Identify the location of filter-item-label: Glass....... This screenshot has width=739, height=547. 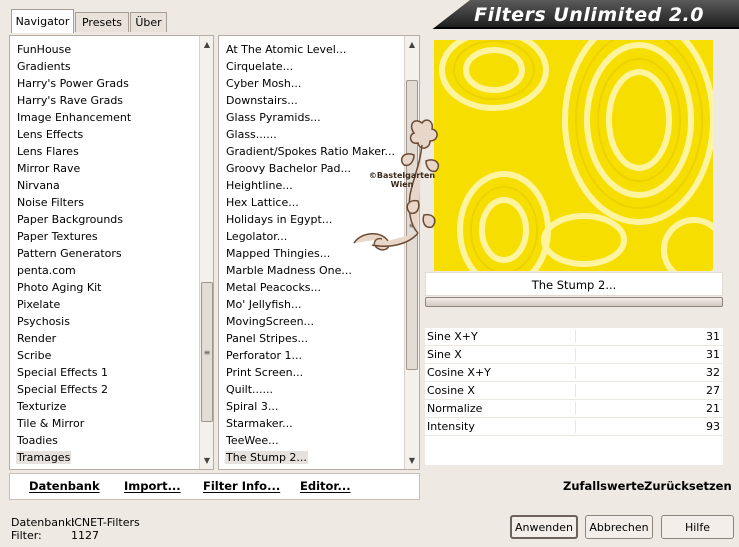
(251, 134).